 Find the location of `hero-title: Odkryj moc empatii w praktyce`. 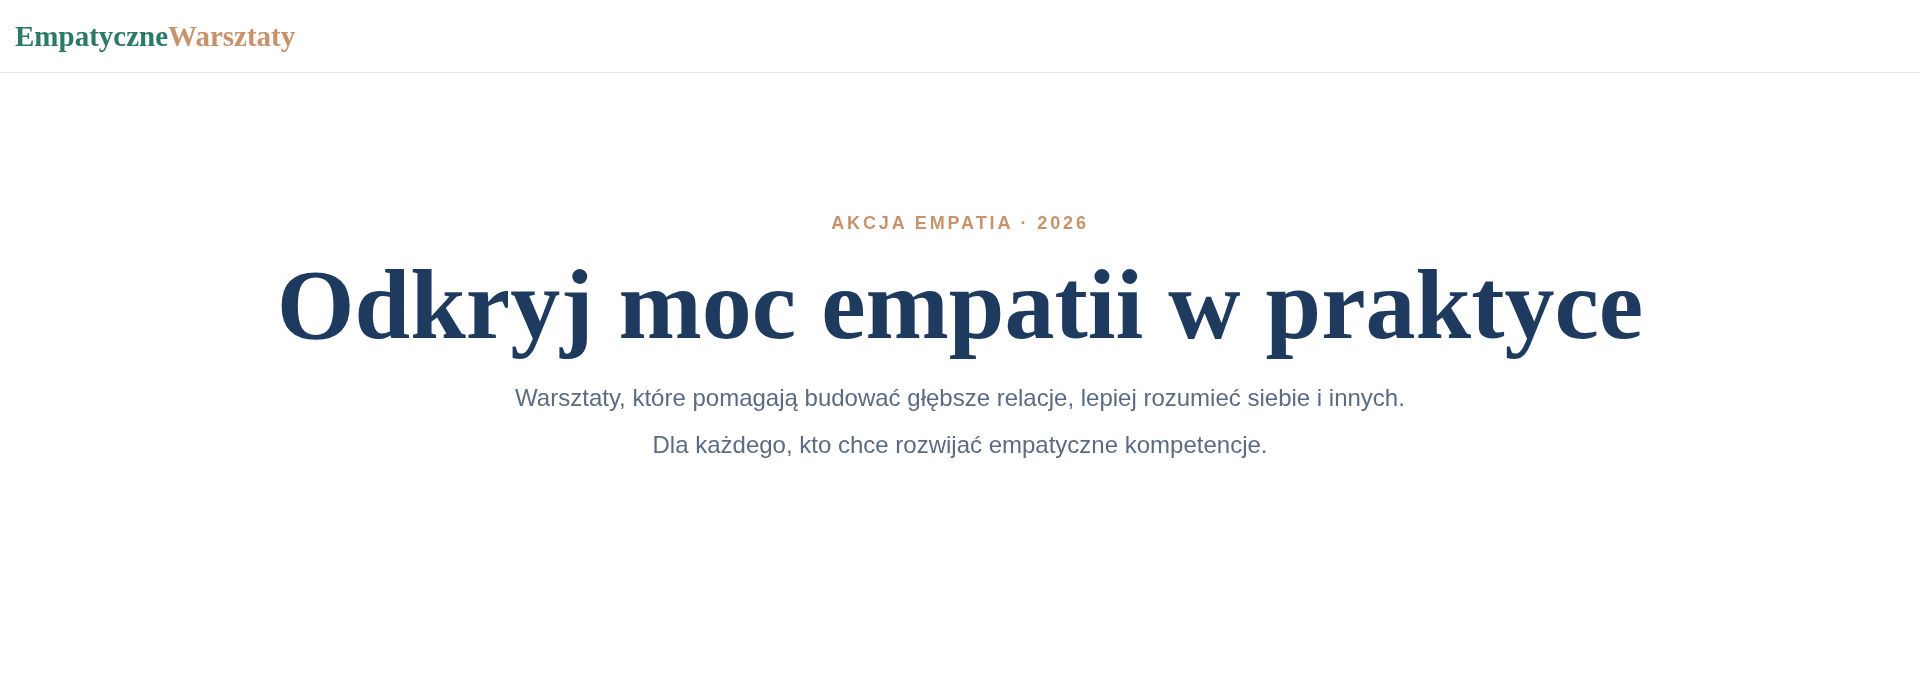

hero-title: Odkryj moc empatii w praktyce is located at coordinates (960, 305).